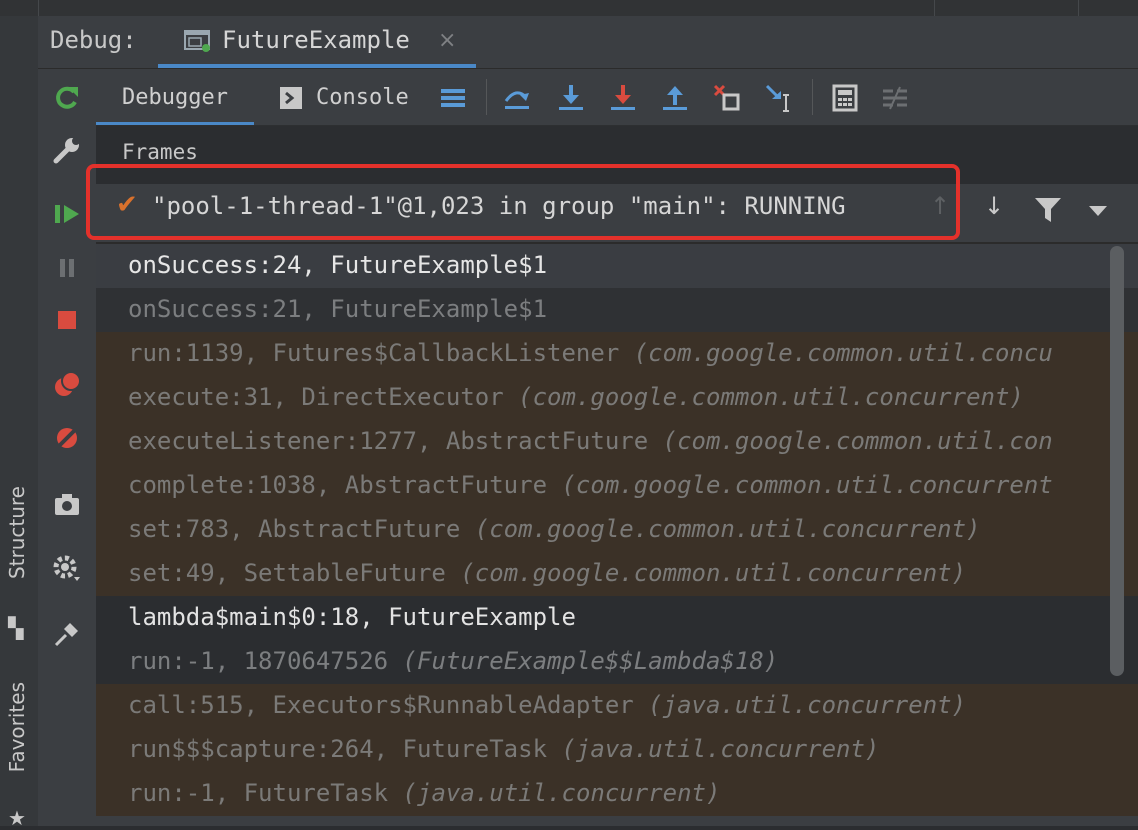 This screenshot has width=1138, height=830. I want to click on frame-package: (FutureExample$$Lambda$18), so click(590, 661).